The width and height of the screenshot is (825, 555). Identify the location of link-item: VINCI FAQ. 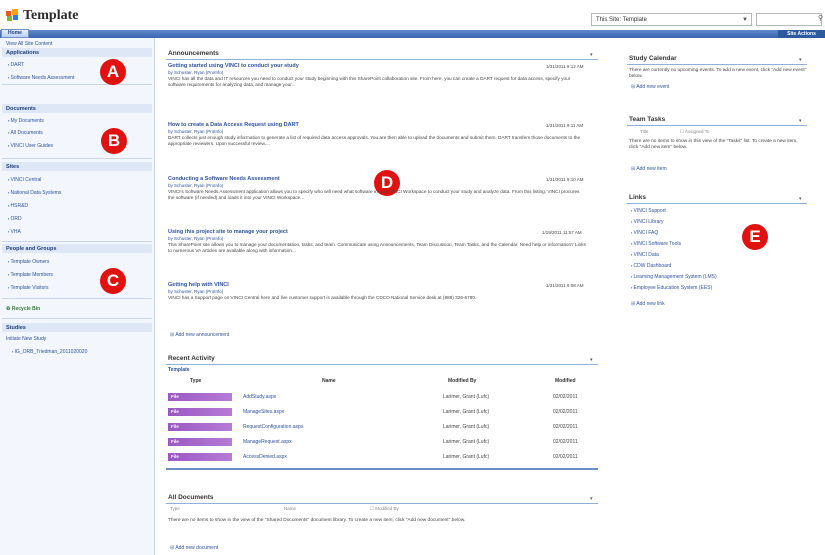
(645, 233).